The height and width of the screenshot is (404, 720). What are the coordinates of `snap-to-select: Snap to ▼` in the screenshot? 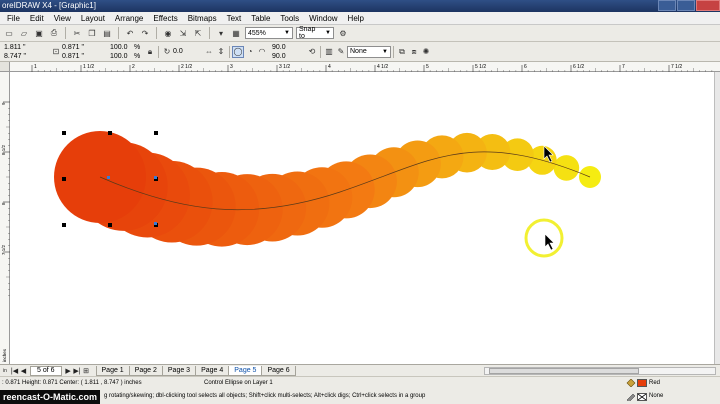 It's located at (315, 33).